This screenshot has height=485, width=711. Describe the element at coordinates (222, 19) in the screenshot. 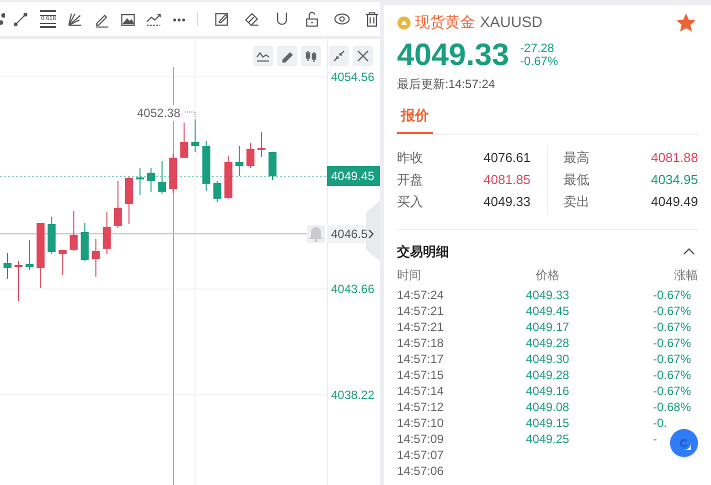

I see `edit-icon` at that location.